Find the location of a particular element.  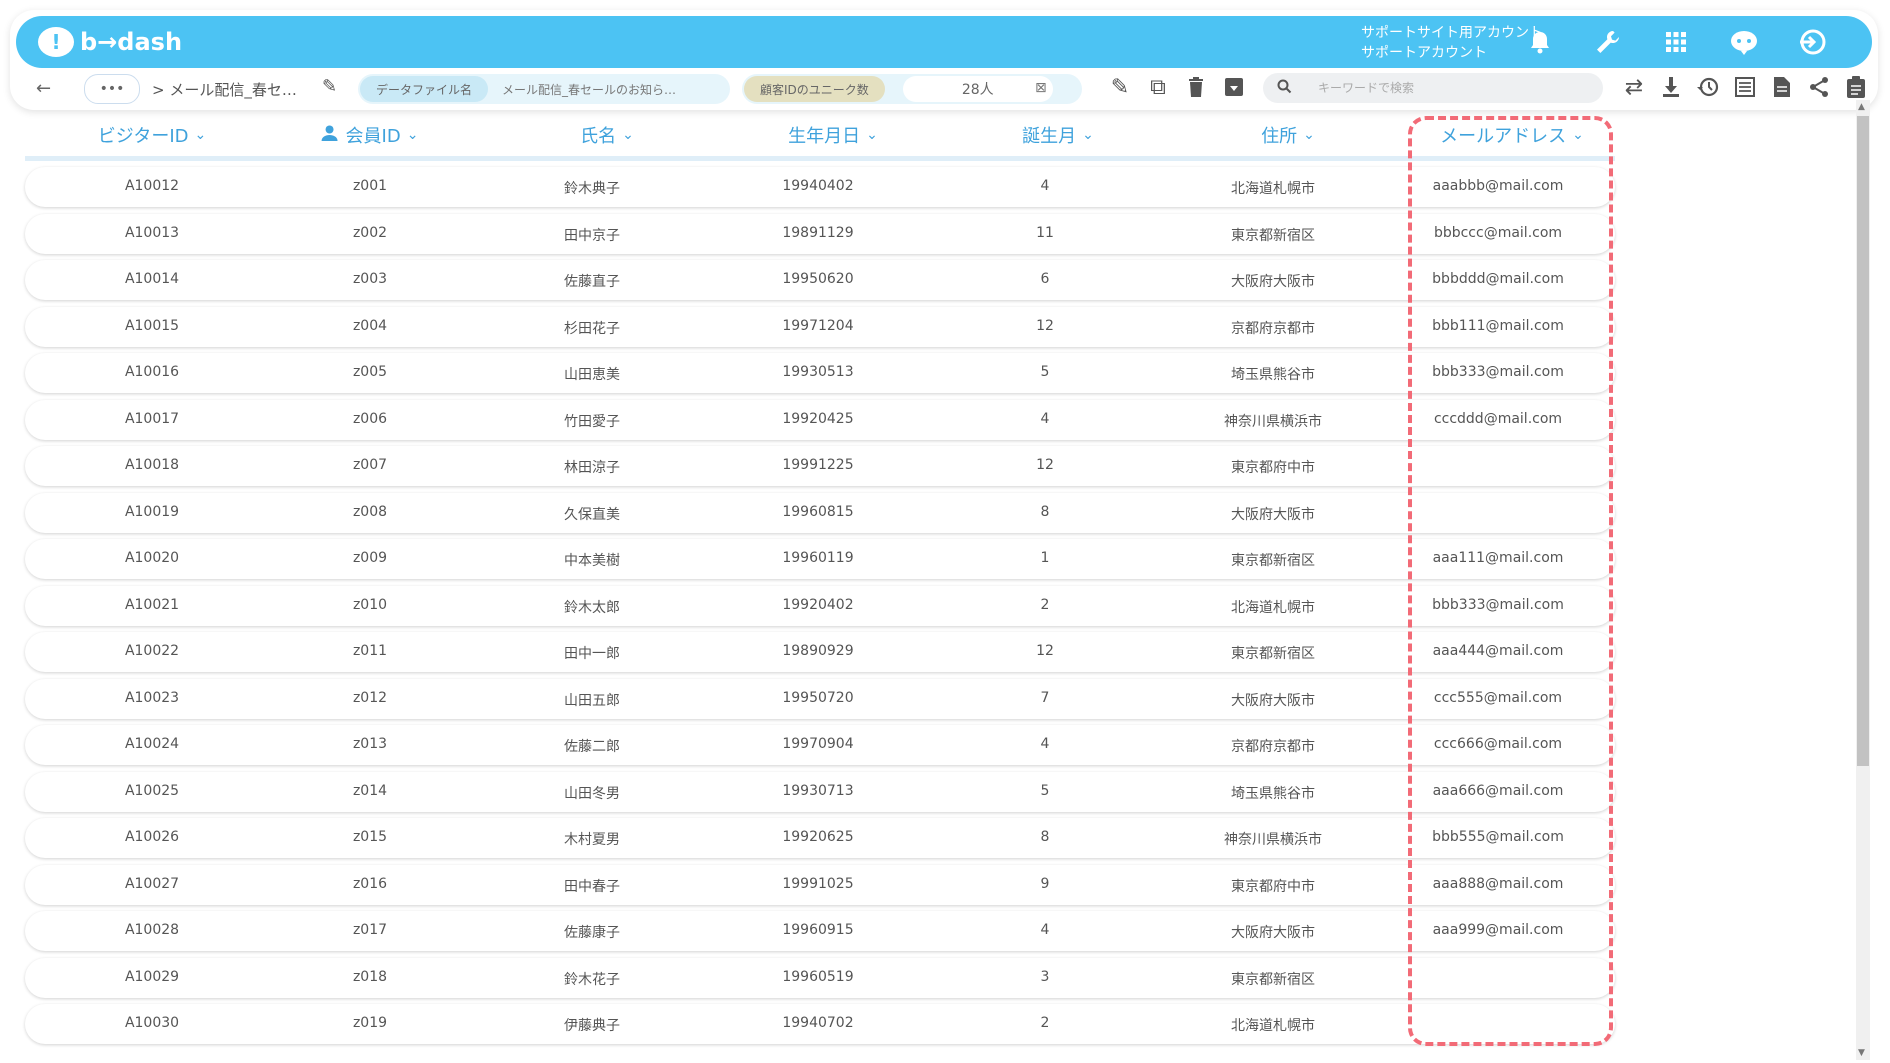

cell-member-id: z003 is located at coordinates (370, 279).